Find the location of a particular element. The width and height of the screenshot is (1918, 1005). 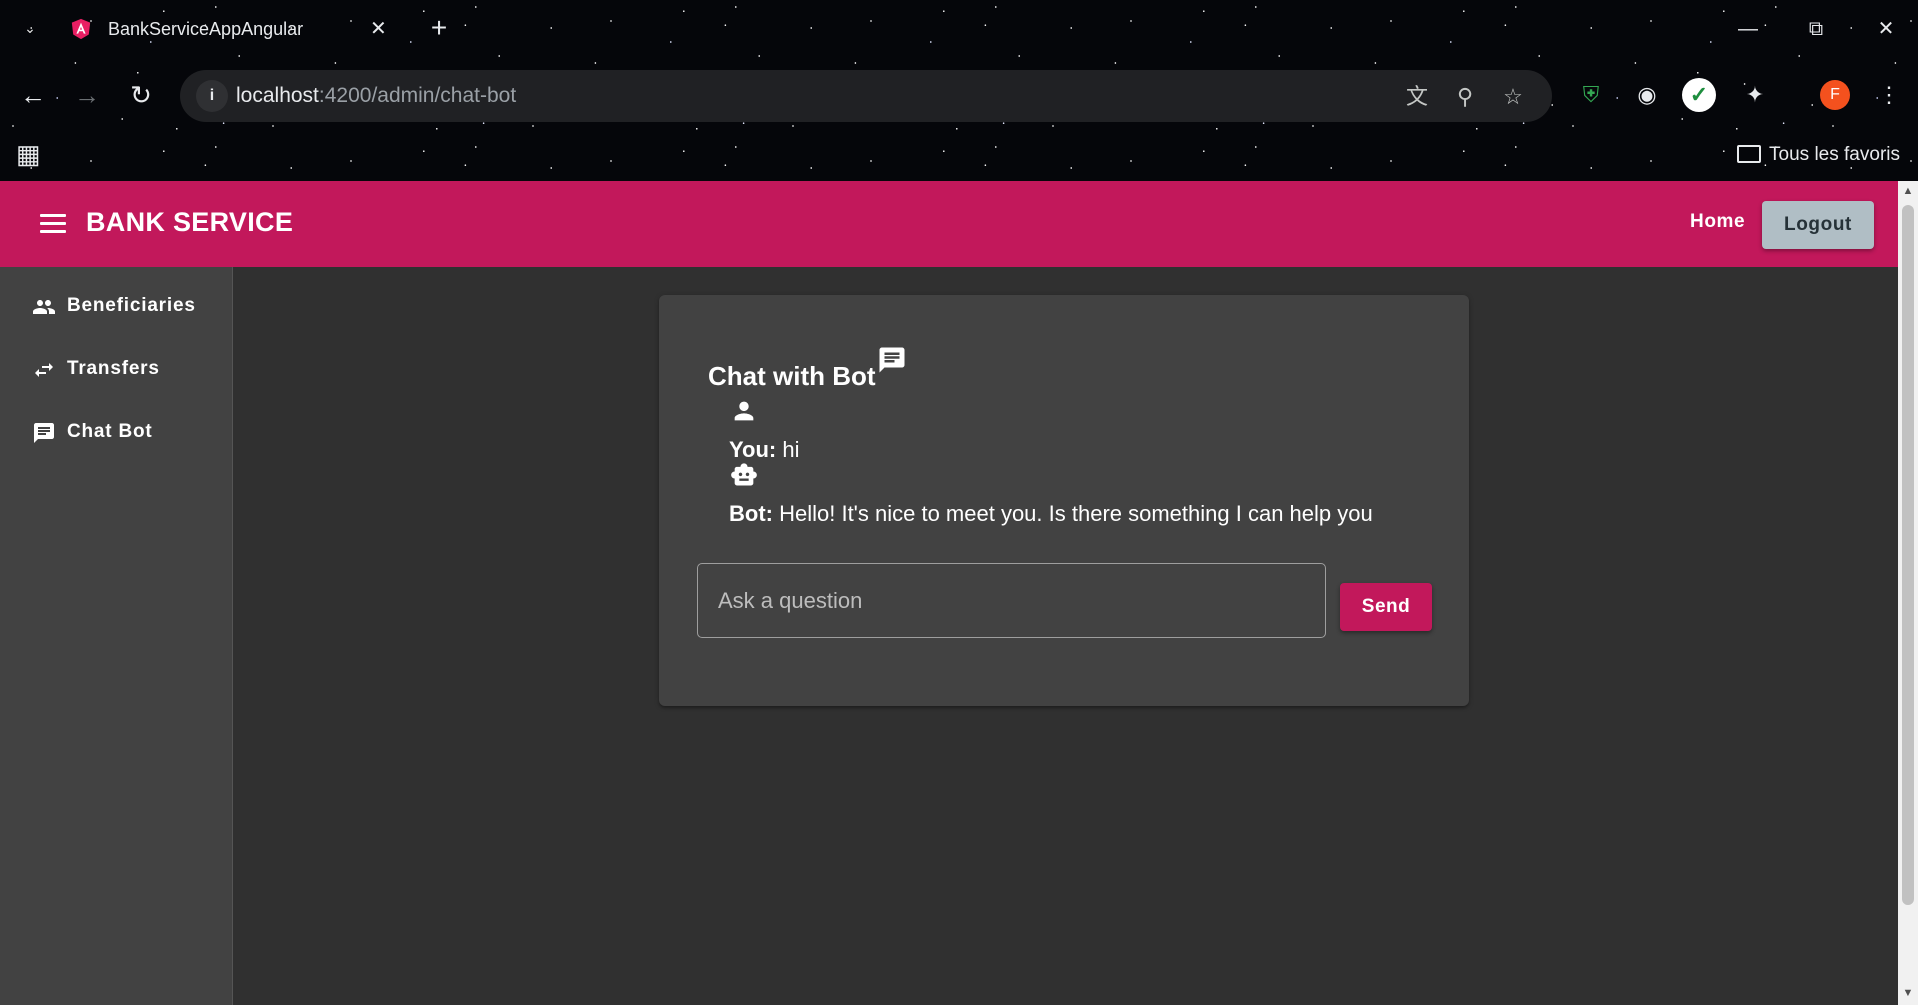

bookmarks-bar: ▦ Tous les favoris is located at coordinates (959, 155).